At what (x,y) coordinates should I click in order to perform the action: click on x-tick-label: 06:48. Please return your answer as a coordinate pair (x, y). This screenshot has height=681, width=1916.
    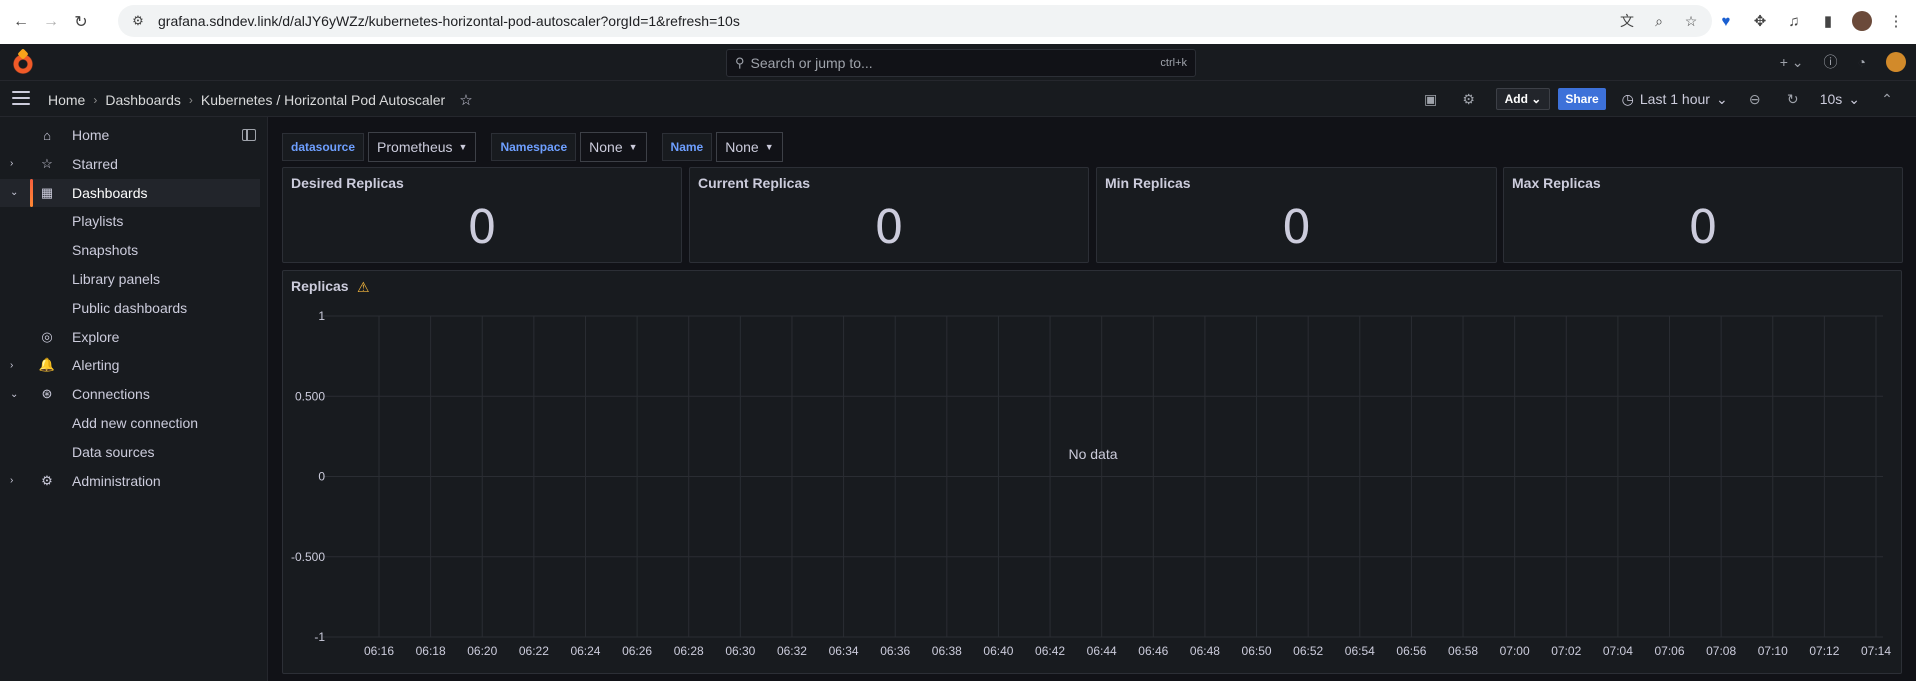
    Looking at the image, I should click on (1205, 651).